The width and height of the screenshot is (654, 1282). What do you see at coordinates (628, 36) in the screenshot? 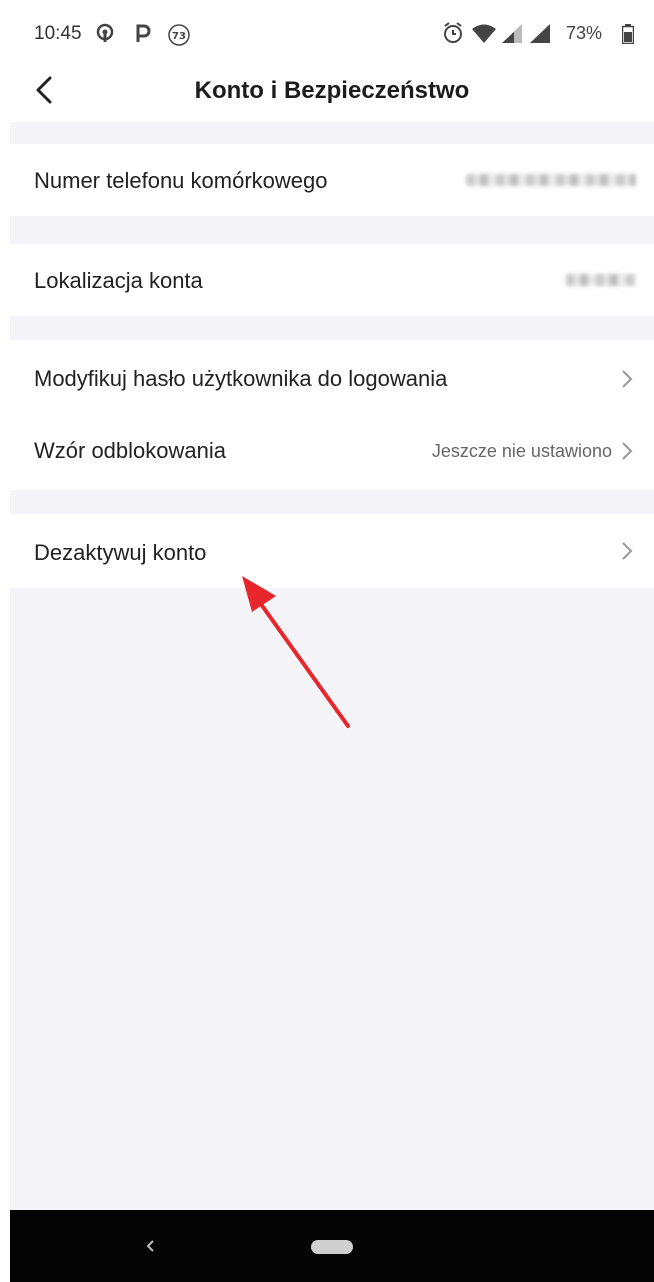
I see `battery-icon` at bounding box center [628, 36].